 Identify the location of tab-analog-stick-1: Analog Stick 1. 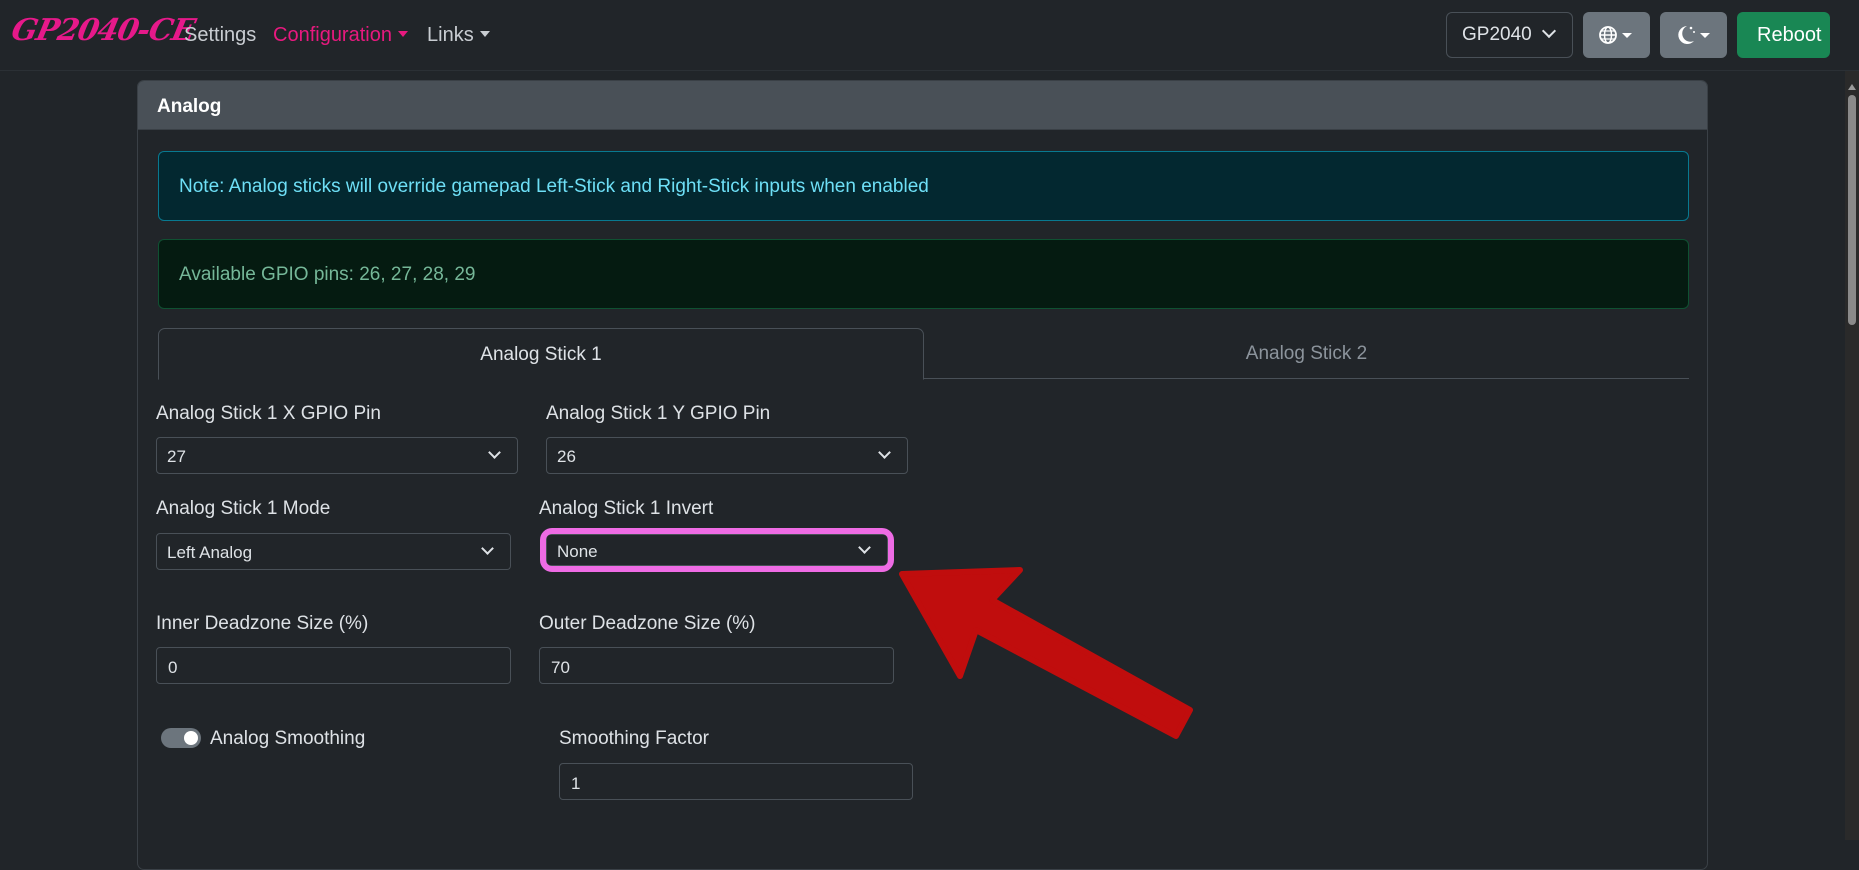
(541, 354).